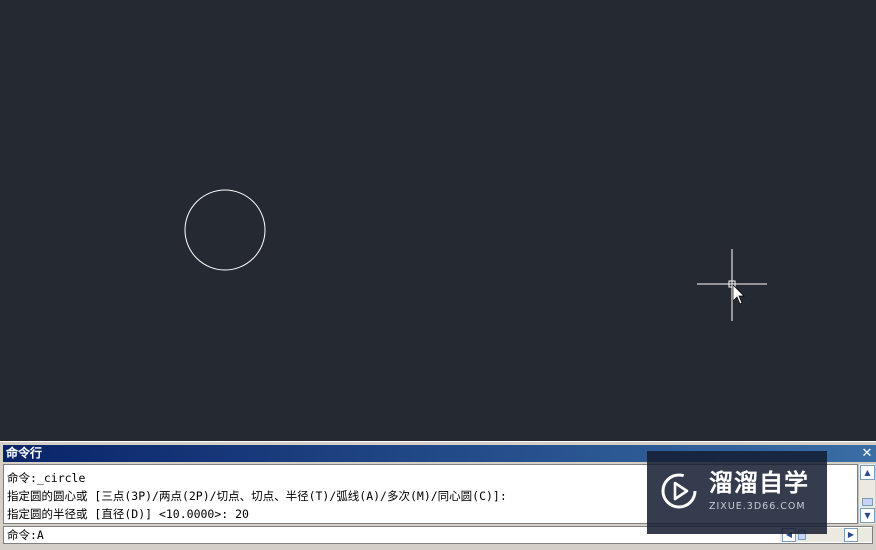  What do you see at coordinates (757, 506) in the screenshot?
I see `watermark-url: ZIXUE.3D66.COM` at bounding box center [757, 506].